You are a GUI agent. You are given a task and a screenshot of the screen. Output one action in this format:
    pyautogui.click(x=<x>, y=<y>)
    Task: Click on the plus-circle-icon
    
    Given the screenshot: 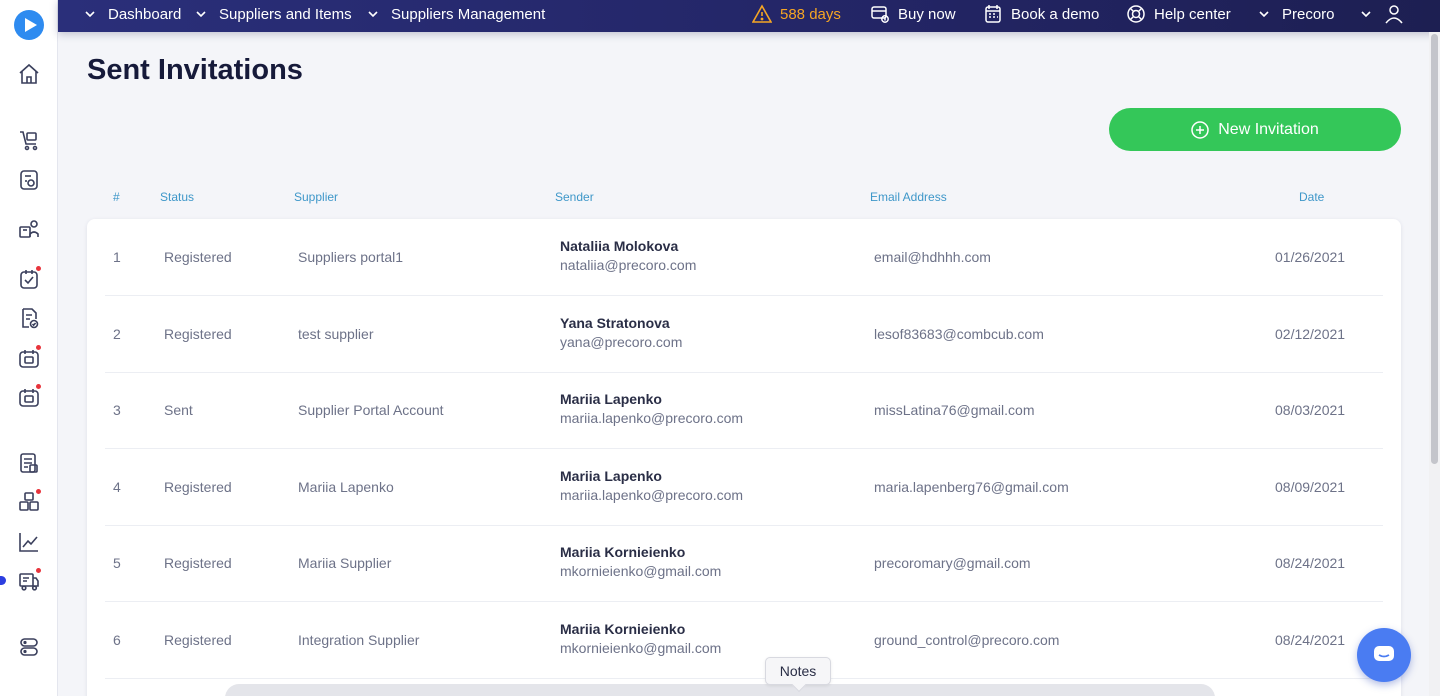 What is the action you would take?
    pyautogui.click(x=1200, y=129)
    